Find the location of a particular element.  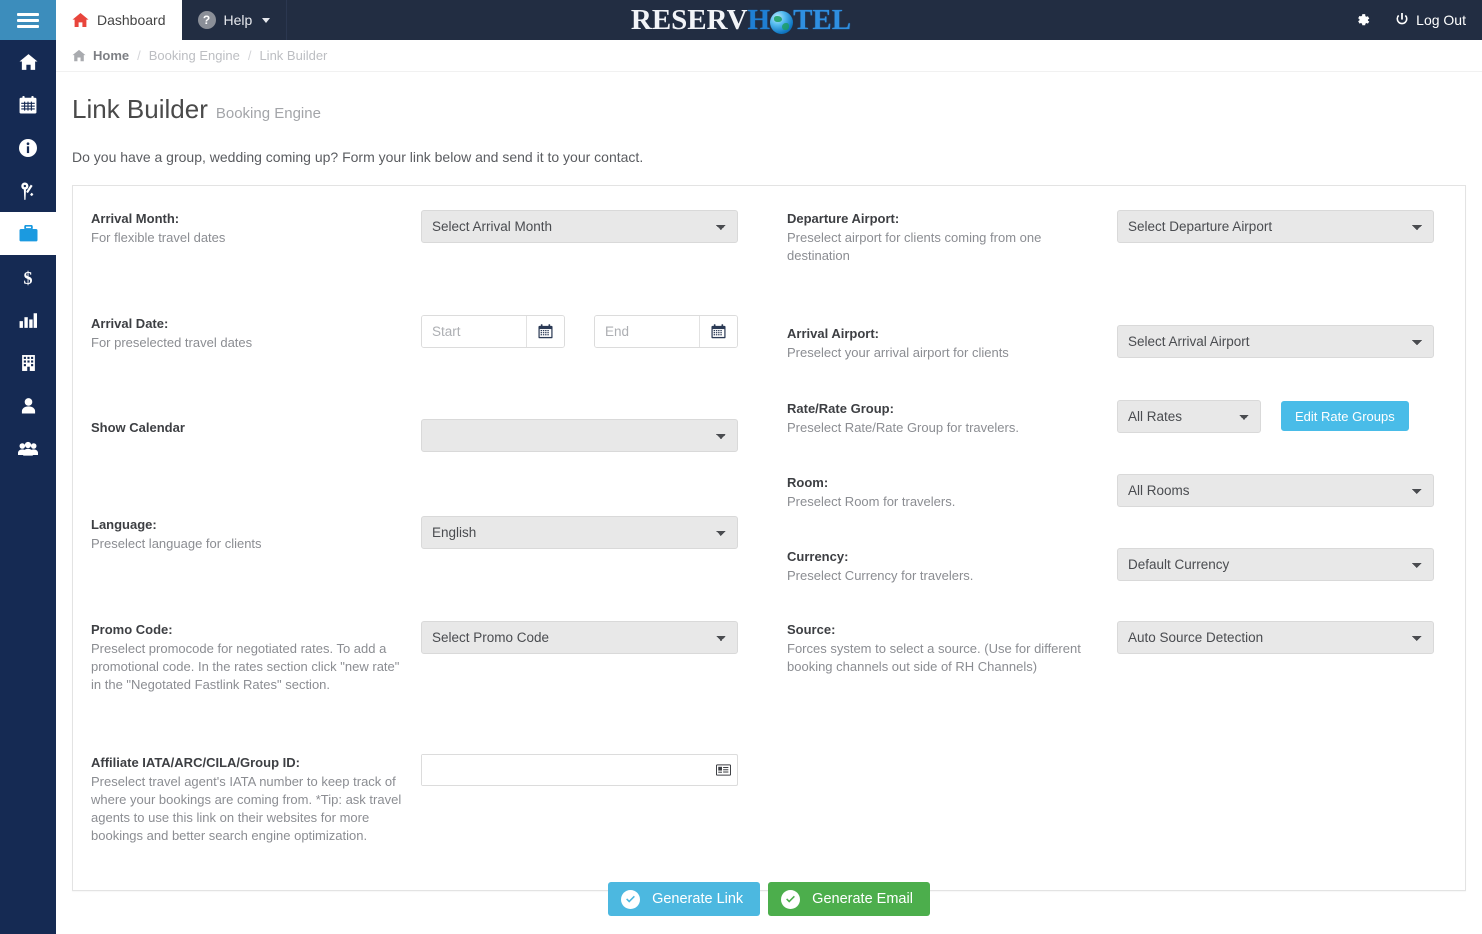

field-arrival-airport-label: Arrival Airport: is located at coordinates (833, 333).